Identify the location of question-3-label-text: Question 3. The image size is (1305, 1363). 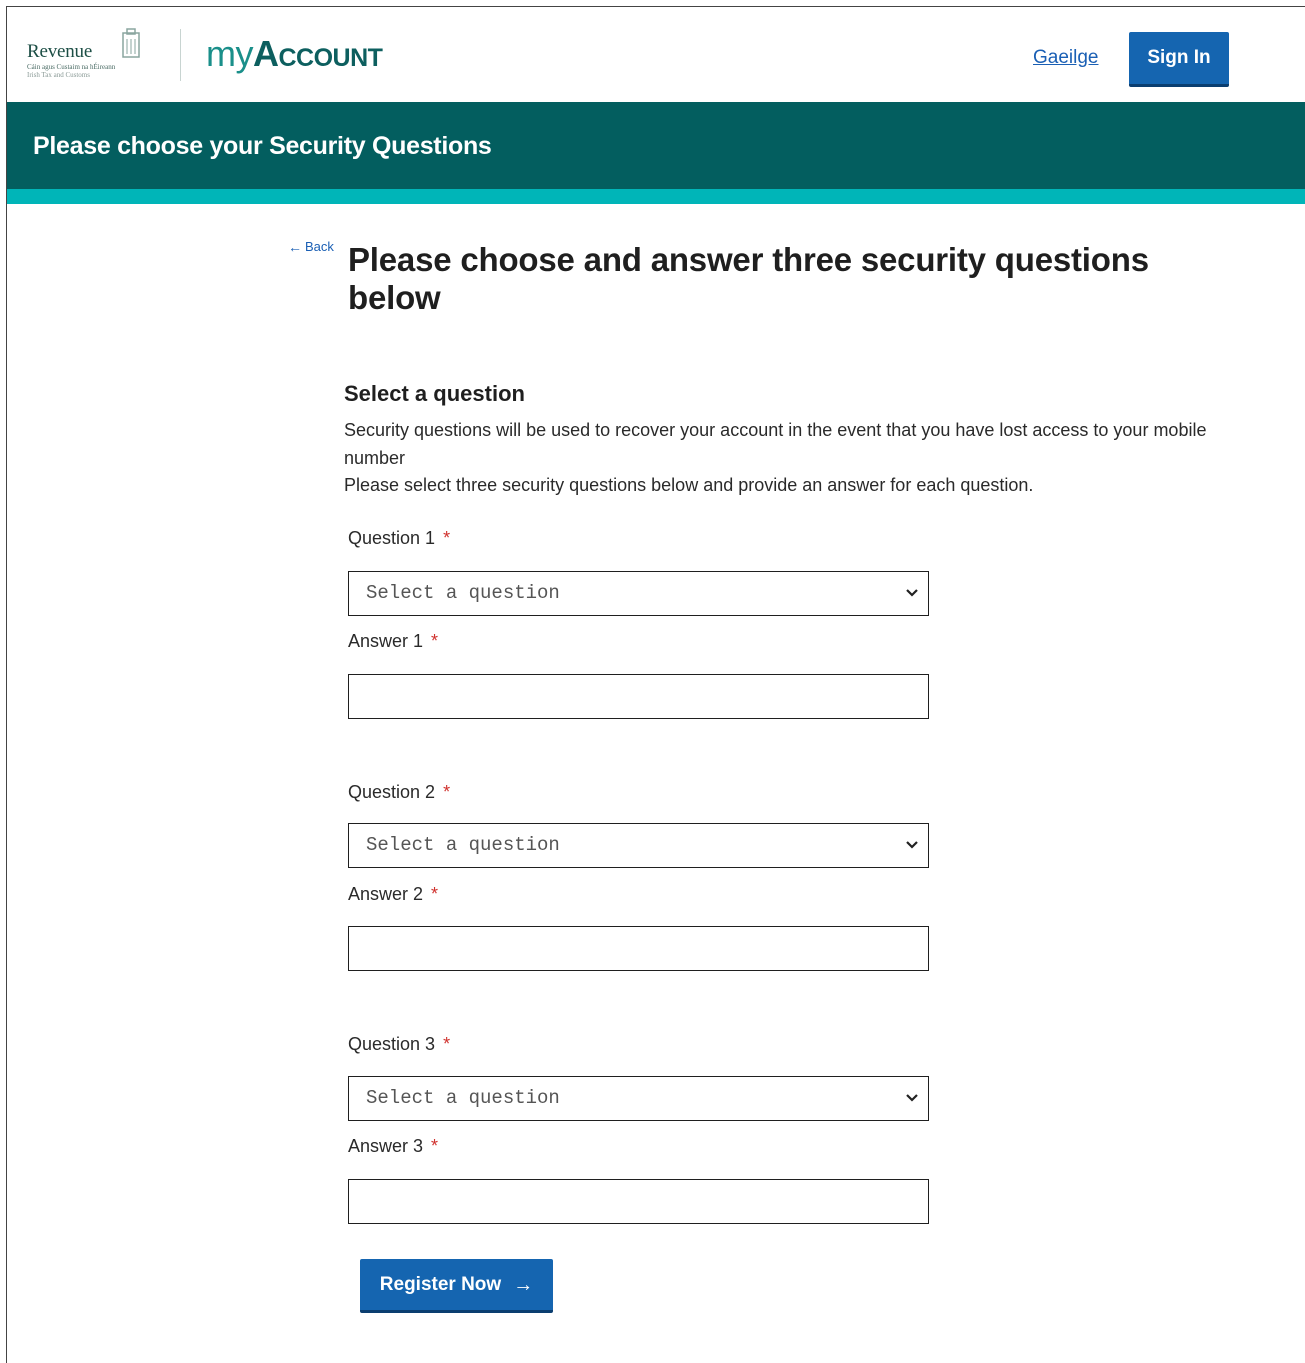
(392, 1044).